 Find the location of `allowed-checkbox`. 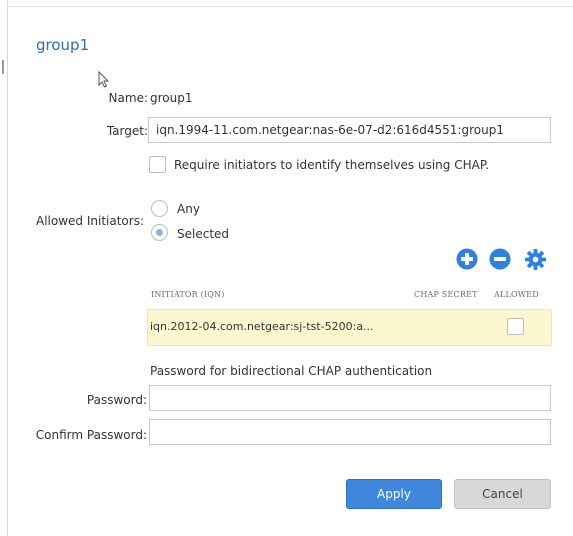

allowed-checkbox is located at coordinates (515, 326).